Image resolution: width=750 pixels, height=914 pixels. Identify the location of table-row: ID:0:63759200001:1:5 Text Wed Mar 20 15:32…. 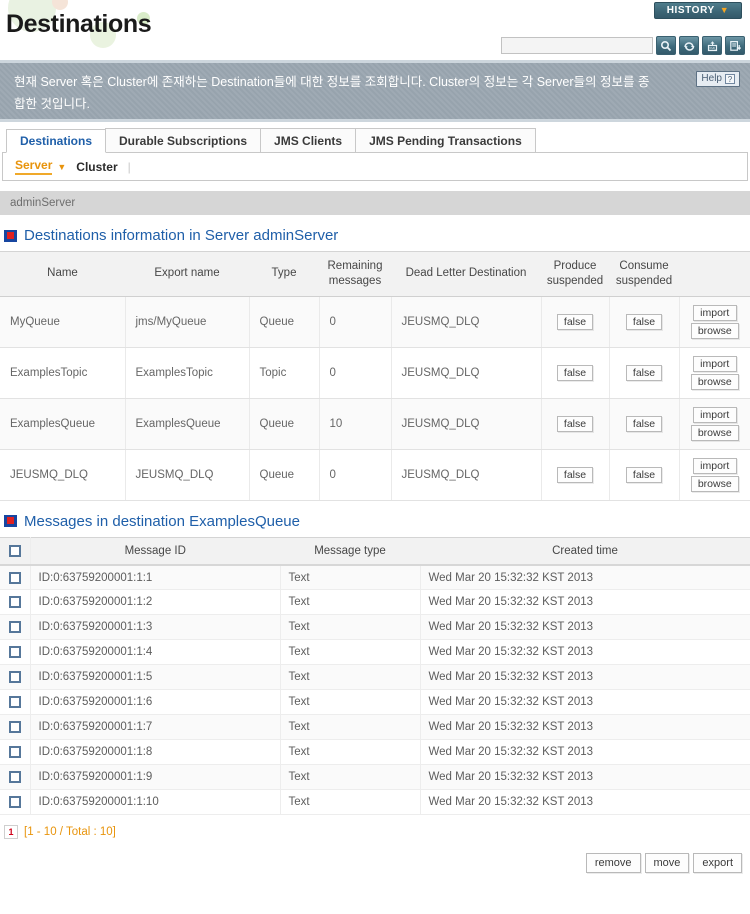
(375, 677).